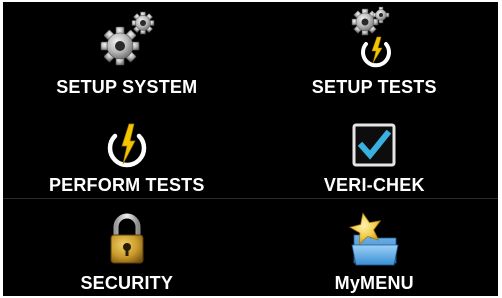 This screenshot has width=502, height=298. What do you see at coordinates (374, 185) in the screenshot?
I see `veri-chek-label: VERI-CHEK` at bounding box center [374, 185].